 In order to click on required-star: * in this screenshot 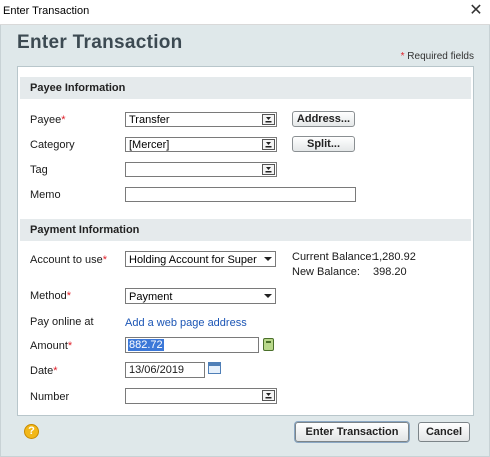, I will do `click(402, 56)`.